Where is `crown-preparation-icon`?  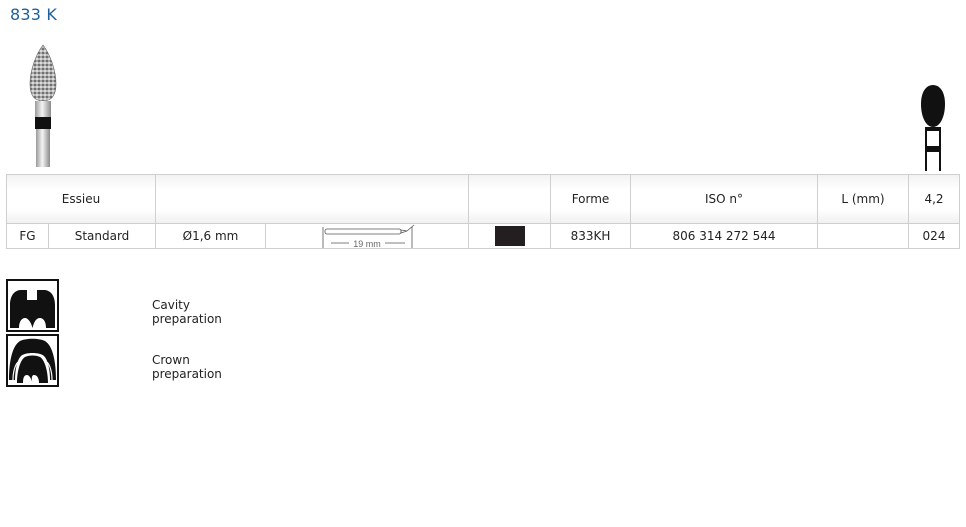
crown-preparation-icon is located at coordinates (32, 360).